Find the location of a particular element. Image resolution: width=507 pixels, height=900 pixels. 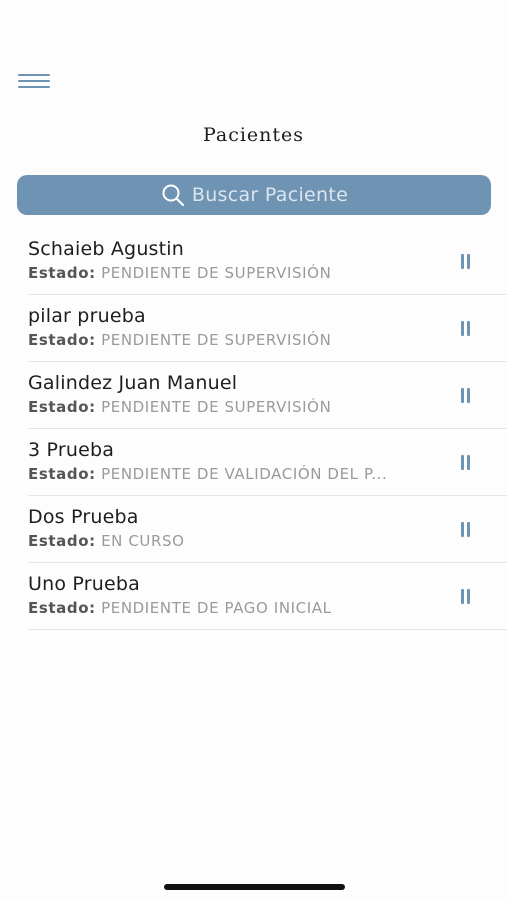

search-input: Buscar Paciente is located at coordinates (254, 195).